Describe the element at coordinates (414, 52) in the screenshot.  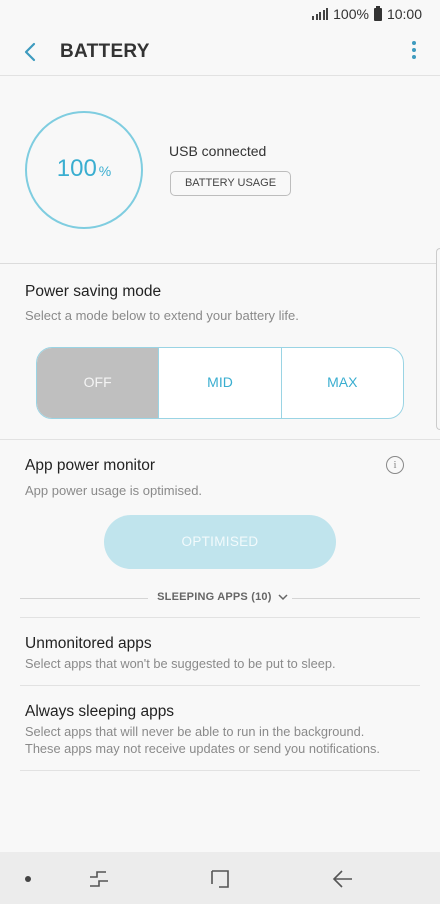
I see `more-options-icon` at that location.